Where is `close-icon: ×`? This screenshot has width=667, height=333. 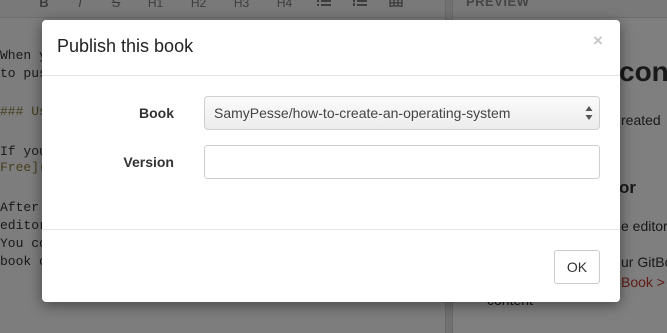 close-icon: × is located at coordinates (598, 40).